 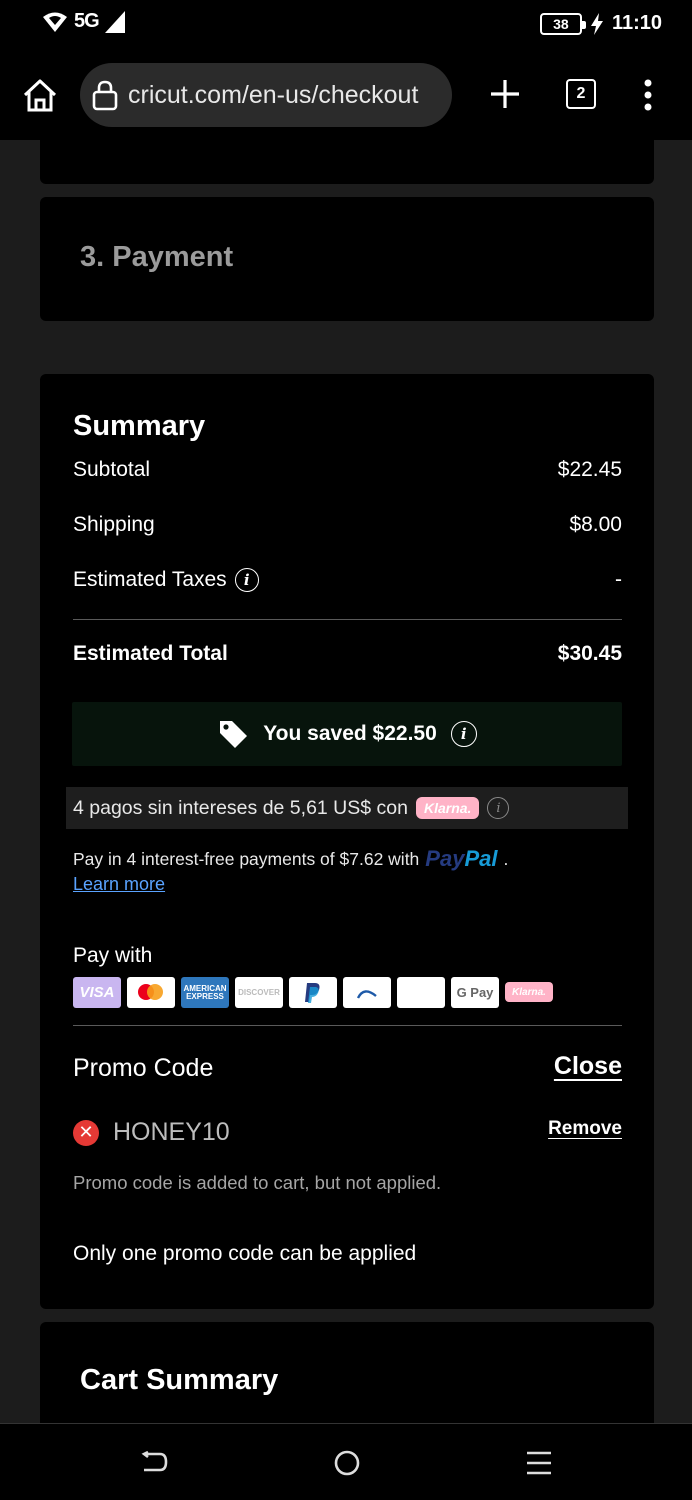 I want to click on address-bar: cricut.com/en-us/checkout, so click(x=266, y=95).